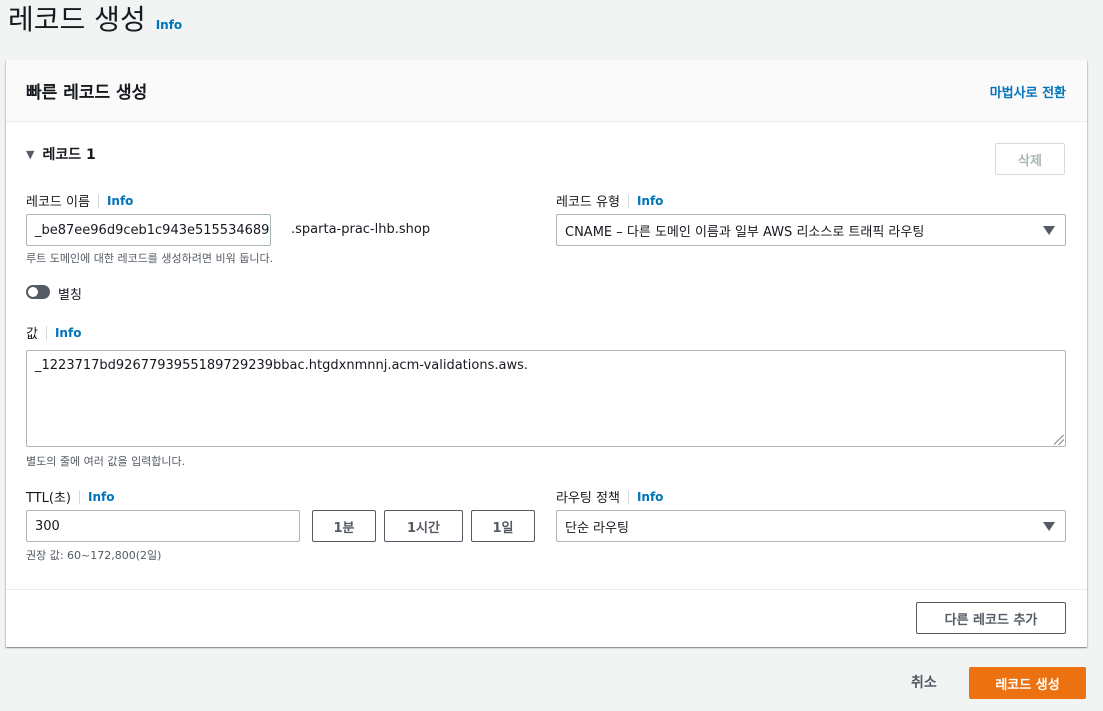 The image size is (1103, 711). I want to click on record-type-label: 레코드 유형, so click(588, 202).